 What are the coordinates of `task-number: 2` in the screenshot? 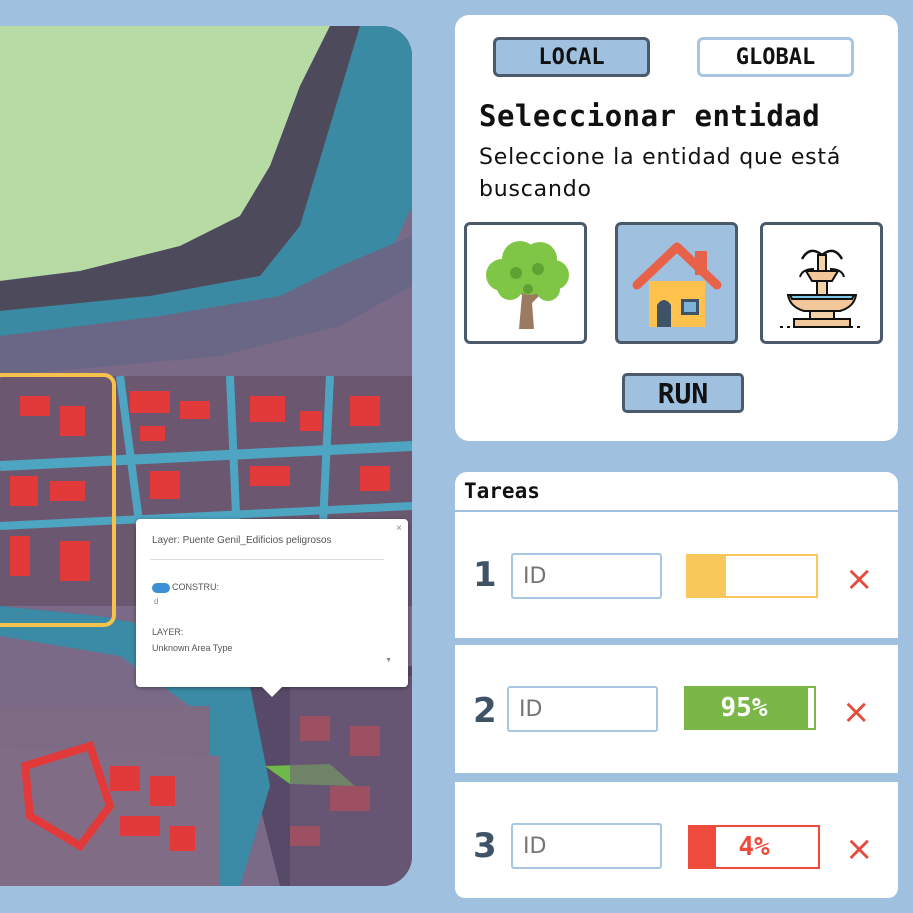 It's located at (485, 711).